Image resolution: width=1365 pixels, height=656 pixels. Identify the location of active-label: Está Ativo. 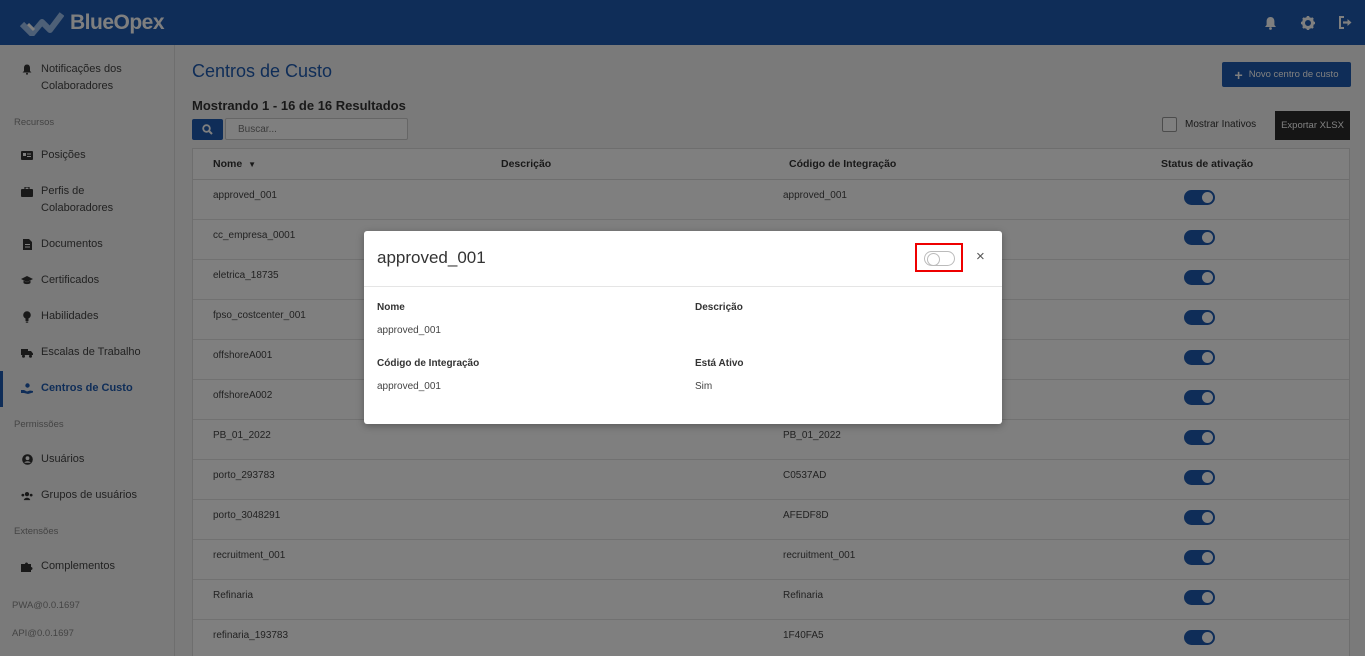
(719, 363).